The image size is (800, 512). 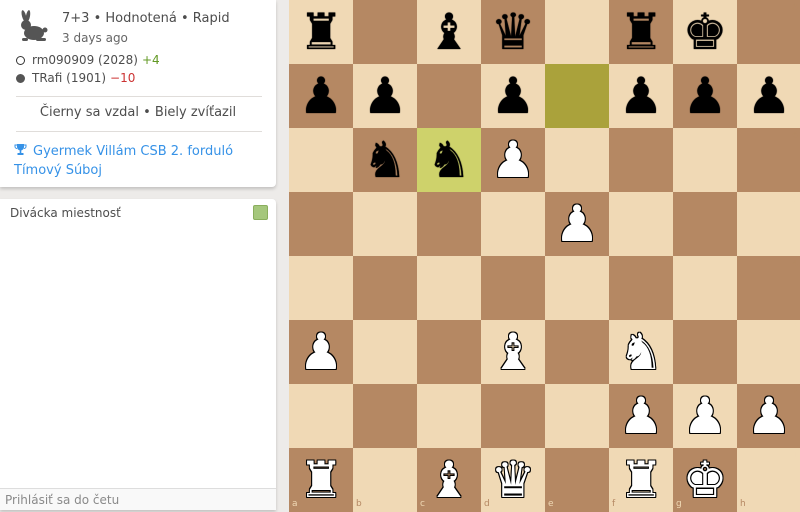 What do you see at coordinates (321, 416) in the screenshot?
I see `square-a2` at bounding box center [321, 416].